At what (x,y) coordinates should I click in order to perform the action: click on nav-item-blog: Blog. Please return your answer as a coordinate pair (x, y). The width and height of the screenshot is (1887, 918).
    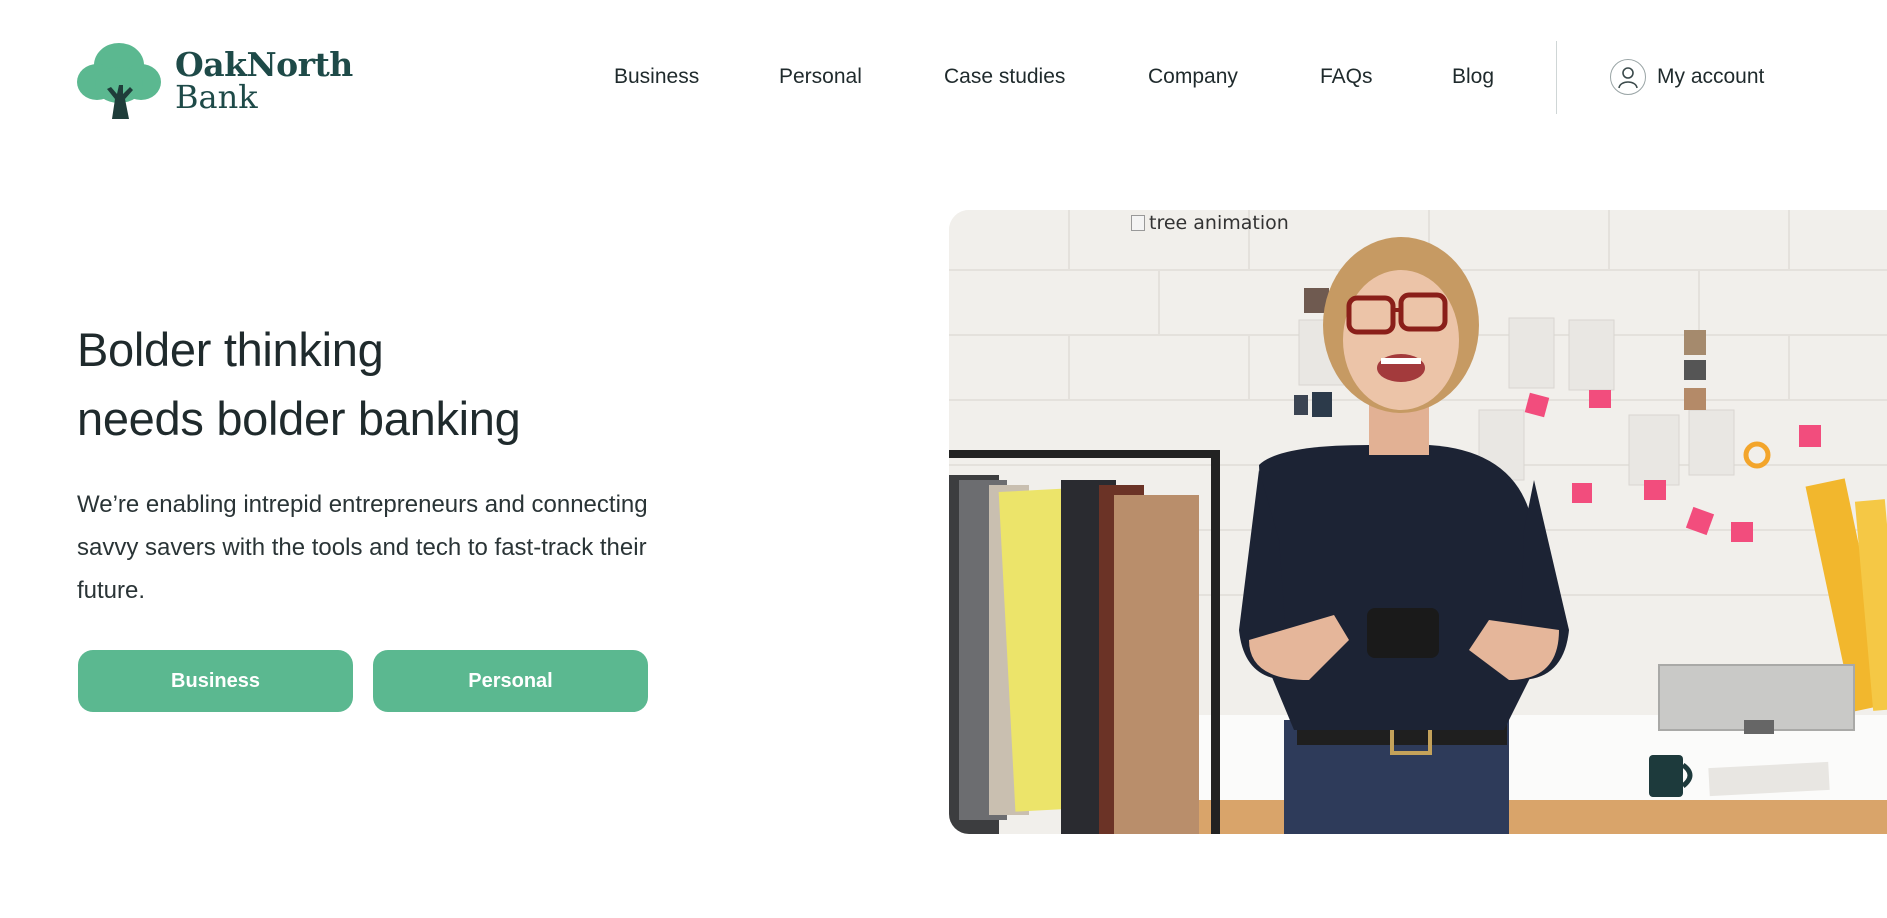
    Looking at the image, I should click on (1473, 77).